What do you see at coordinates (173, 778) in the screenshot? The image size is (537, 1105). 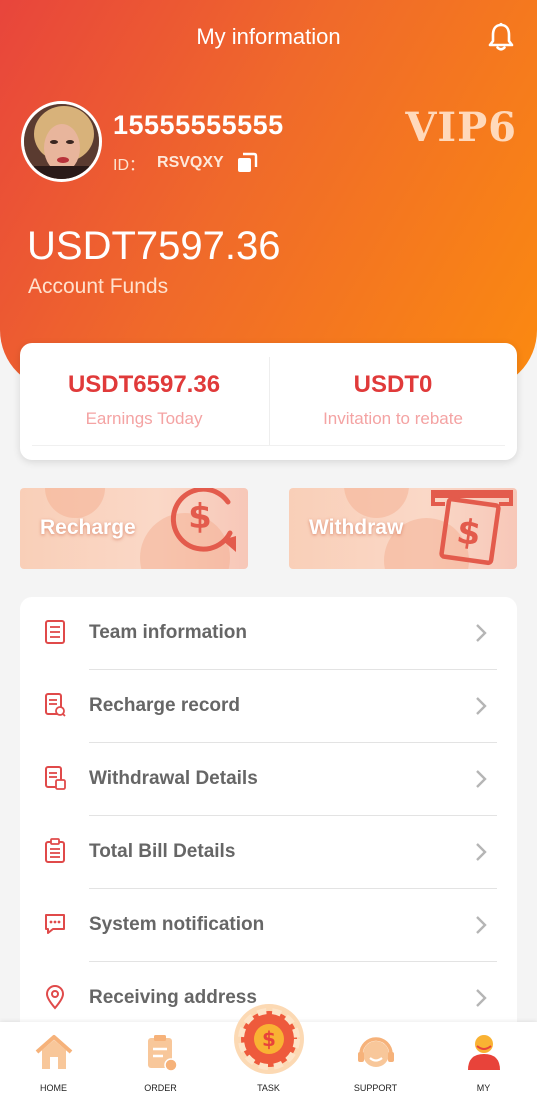 I see `menu-label: Withdrawal Details` at bounding box center [173, 778].